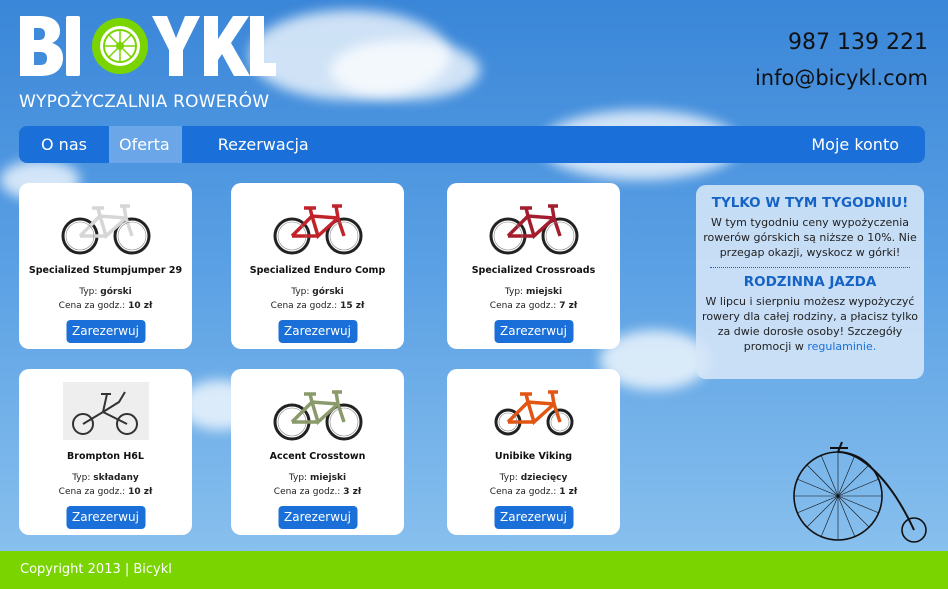 Image resolution: width=948 pixels, height=589 pixels. What do you see at coordinates (568, 492) in the screenshot?
I see `bike-price-value: 1 zł` at bounding box center [568, 492].